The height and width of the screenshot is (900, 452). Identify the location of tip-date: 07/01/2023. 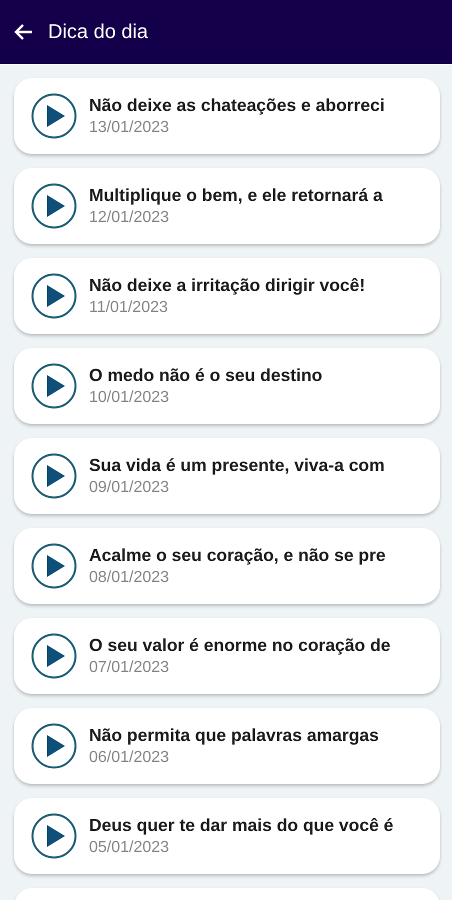
(129, 668).